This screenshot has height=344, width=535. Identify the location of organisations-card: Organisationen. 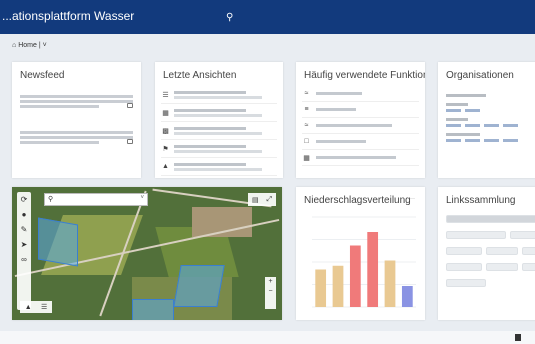
(486, 120).